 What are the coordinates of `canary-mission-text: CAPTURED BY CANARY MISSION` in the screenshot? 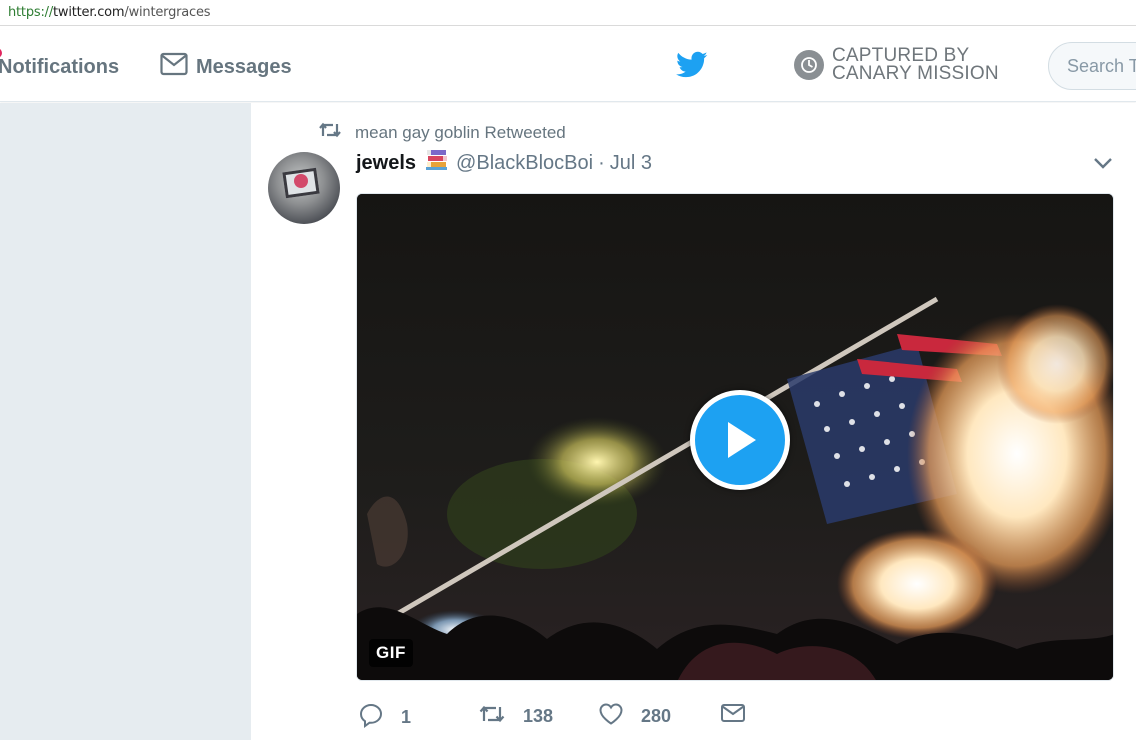 It's located at (915, 65).